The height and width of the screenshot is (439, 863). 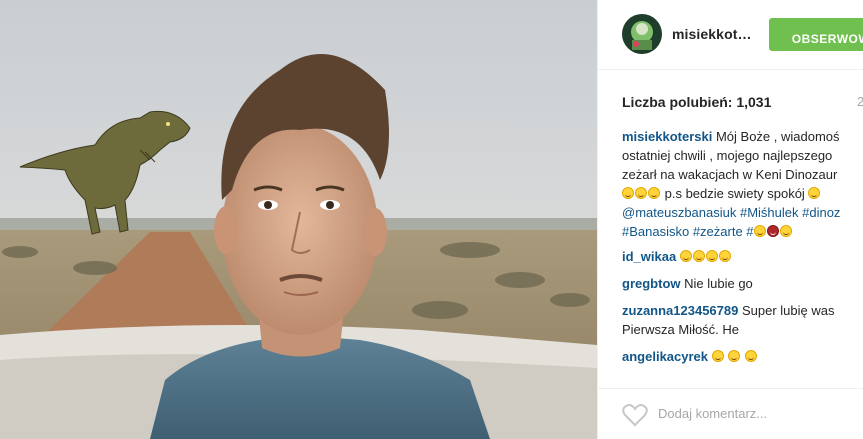 What do you see at coordinates (730, 174) in the screenshot?
I see `caption-line-3: zeżarł na wakacjach w Keni Dinozaur` at bounding box center [730, 174].